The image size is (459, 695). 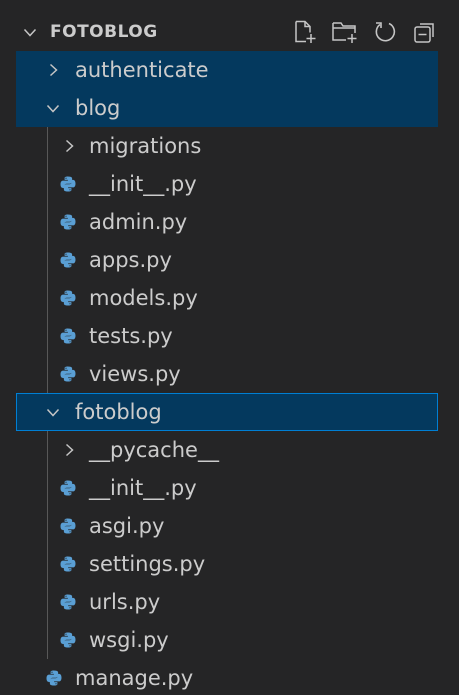 I want to click on file-label: wsgi.py, so click(x=129, y=640).